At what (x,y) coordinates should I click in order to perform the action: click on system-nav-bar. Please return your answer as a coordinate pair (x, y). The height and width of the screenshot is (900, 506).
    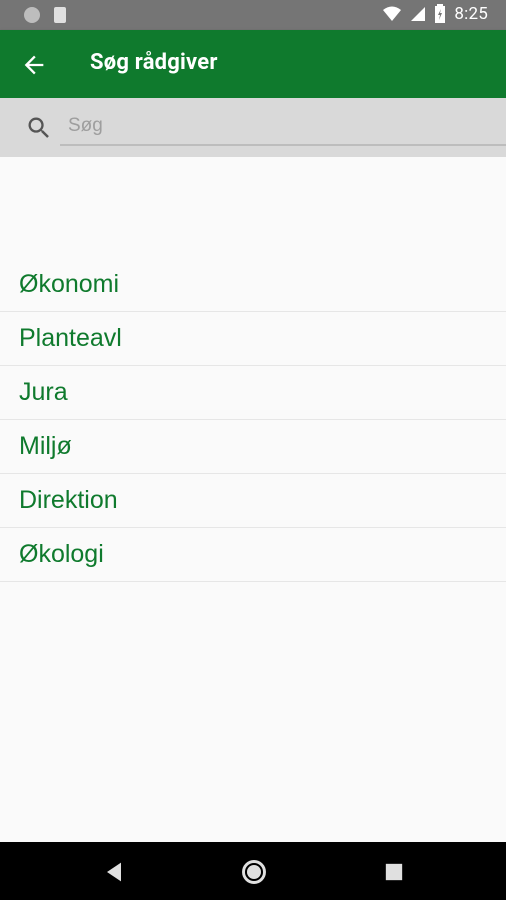
    Looking at the image, I should click on (253, 871).